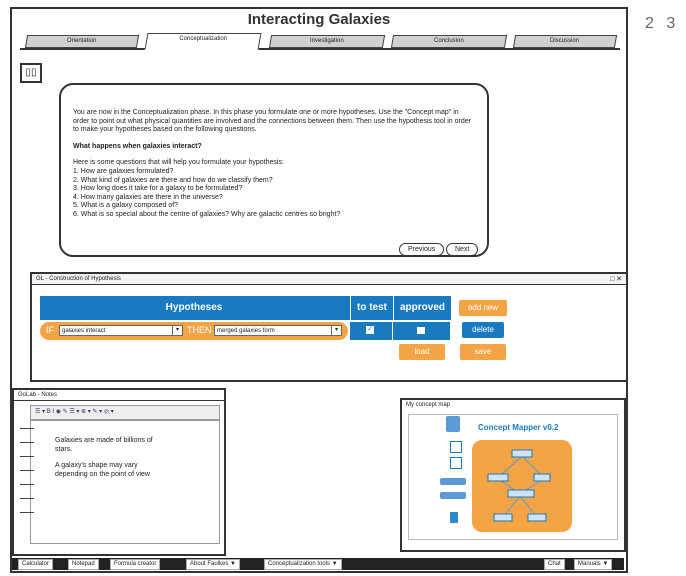  What do you see at coordinates (194, 308) in the screenshot?
I see `hypotheses-column-header: Hypotheses` at bounding box center [194, 308].